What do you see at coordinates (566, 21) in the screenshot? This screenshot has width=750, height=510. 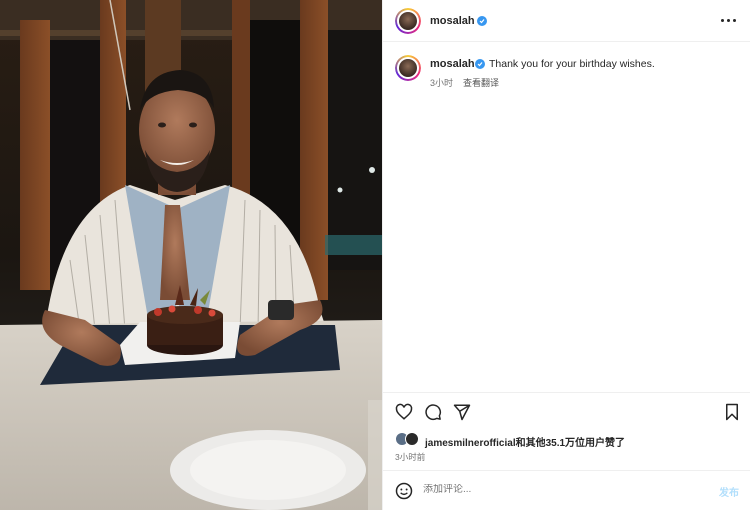 I see `post-header: mosalah` at bounding box center [566, 21].